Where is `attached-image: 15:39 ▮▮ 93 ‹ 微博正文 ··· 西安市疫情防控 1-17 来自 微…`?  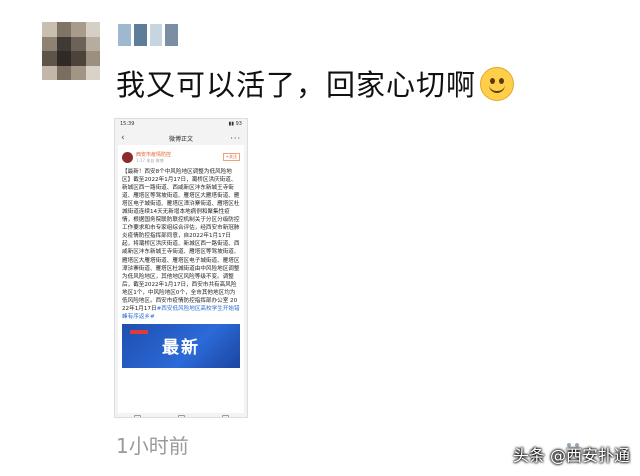
attached-image: 15:39 ▮▮ 93 ‹ 微博正文 ··· 西安市疫情防控 1-17 来自 微… is located at coordinates (181, 268).